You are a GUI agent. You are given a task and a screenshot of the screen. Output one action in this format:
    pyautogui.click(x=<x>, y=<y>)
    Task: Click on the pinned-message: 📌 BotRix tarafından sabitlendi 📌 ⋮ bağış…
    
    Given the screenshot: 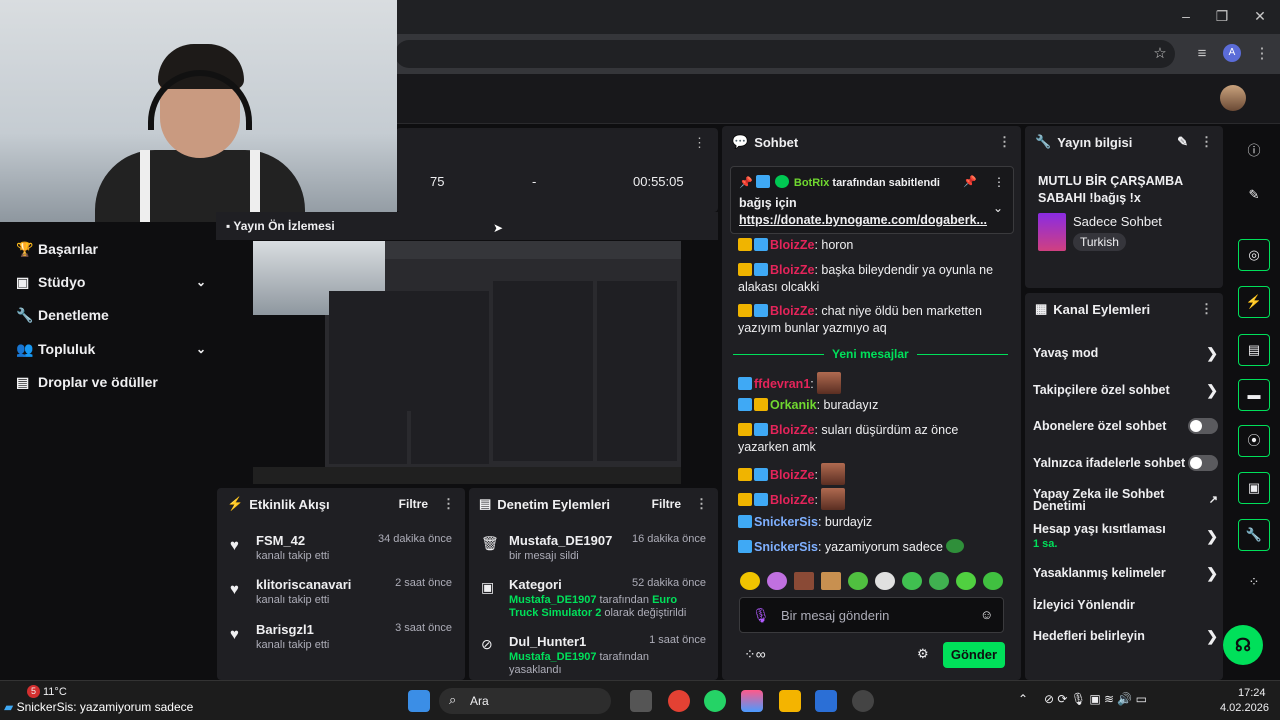 What is the action you would take?
    pyautogui.click(x=872, y=200)
    